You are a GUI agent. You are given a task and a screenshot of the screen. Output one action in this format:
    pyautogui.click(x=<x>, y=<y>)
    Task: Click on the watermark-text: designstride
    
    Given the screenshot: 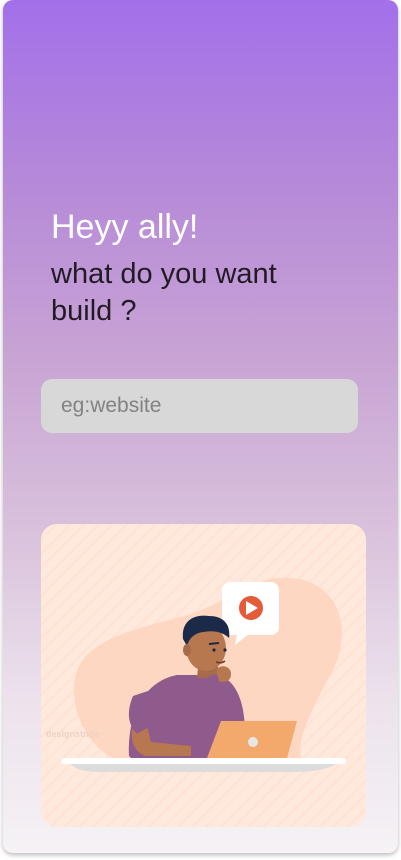 What is the action you would take?
    pyautogui.click(x=73, y=734)
    